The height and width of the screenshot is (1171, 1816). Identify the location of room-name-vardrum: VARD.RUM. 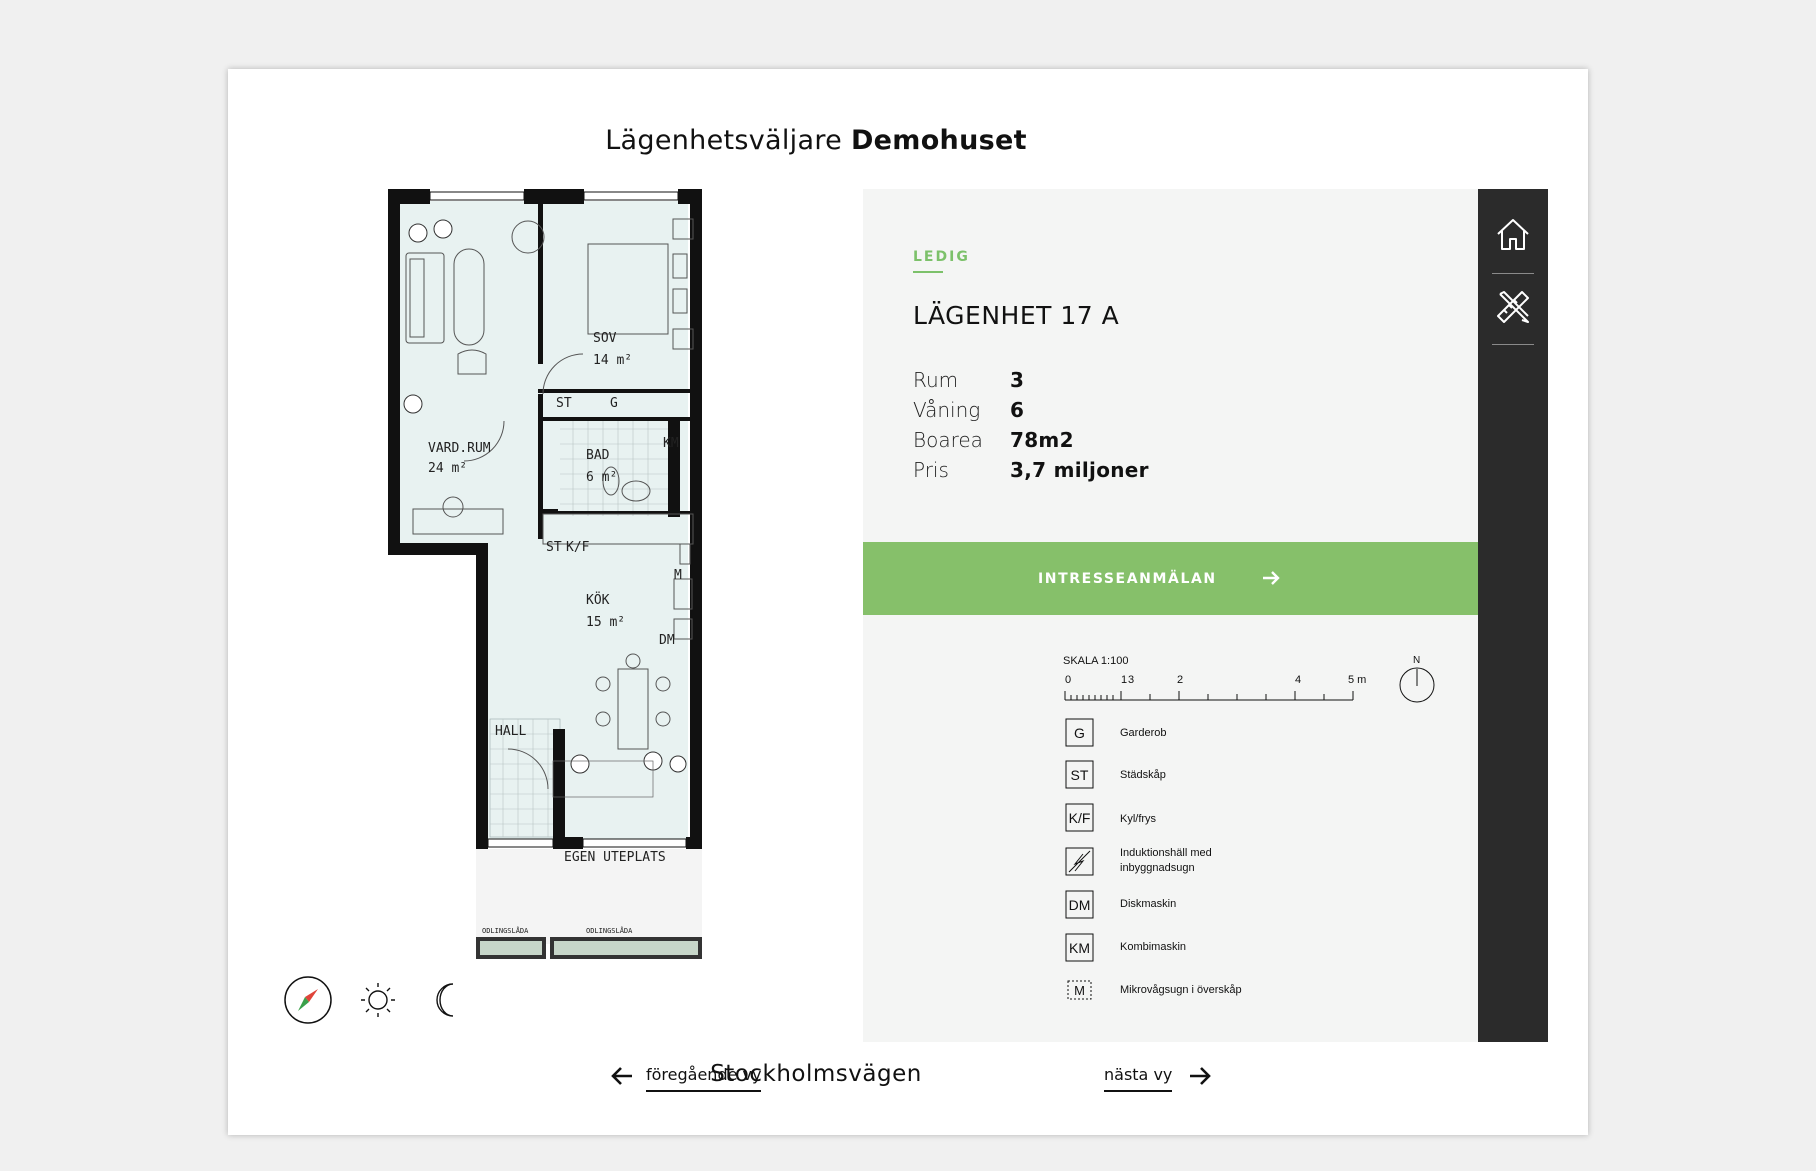
(459, 448).